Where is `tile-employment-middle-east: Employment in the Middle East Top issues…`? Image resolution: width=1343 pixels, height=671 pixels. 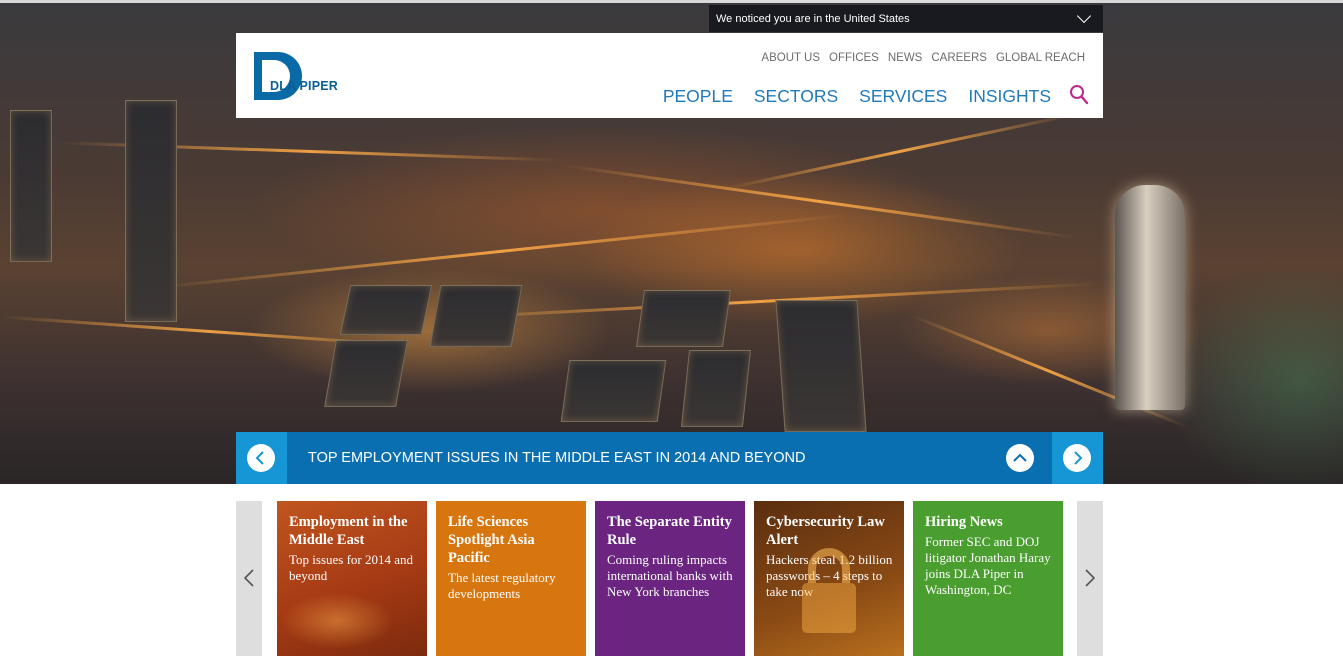 tile-employment-middle-east: Employment in the Middle East Top issues… is located at coordinates (352, 578).